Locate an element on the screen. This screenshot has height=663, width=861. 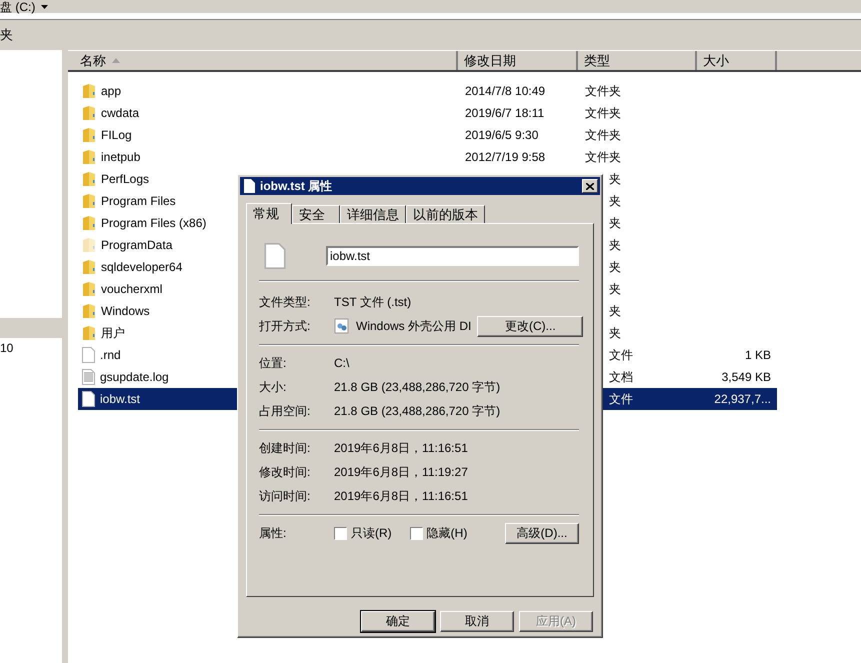
file-name: 用户 is located at coordinates (113, 333).